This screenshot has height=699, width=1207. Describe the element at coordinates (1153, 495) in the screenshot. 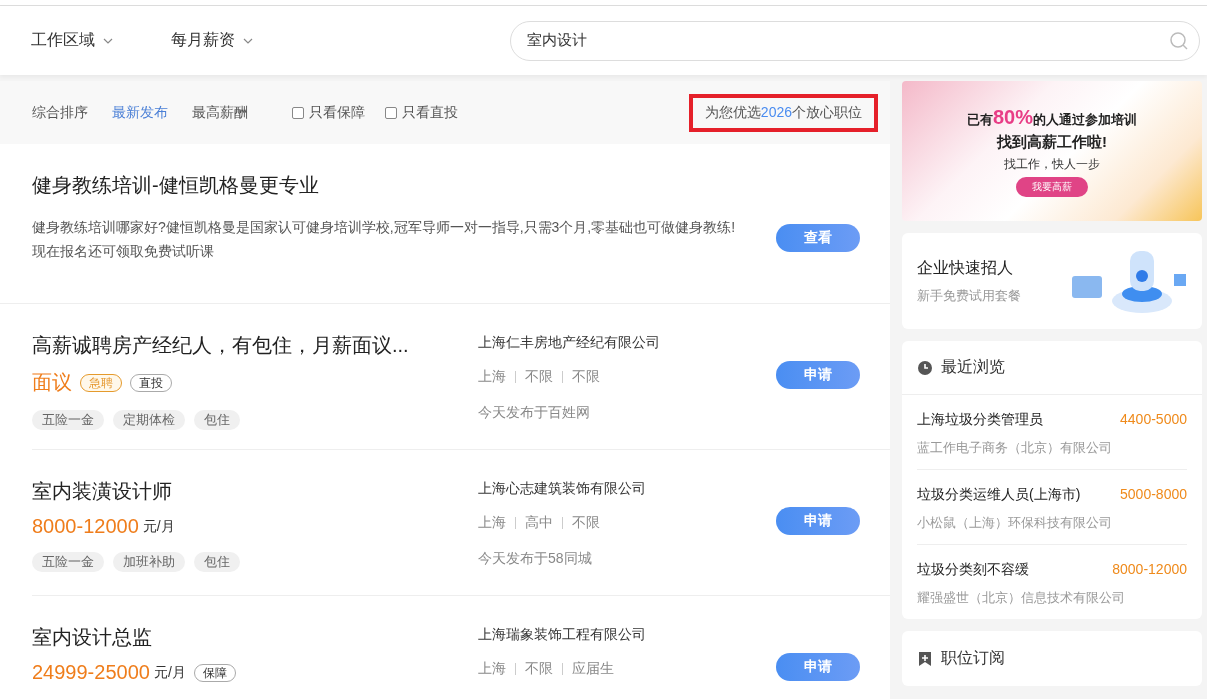

I see `recent-job-salary: 5000-8000` at that location.